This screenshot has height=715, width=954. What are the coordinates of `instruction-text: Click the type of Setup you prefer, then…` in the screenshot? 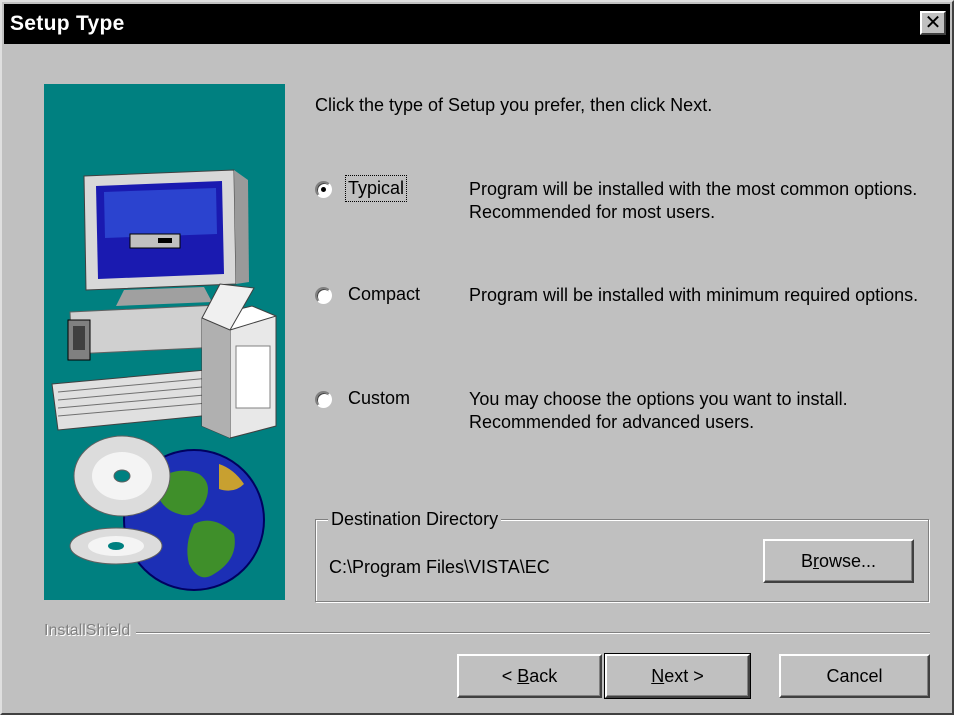 It's located at (514, 105).